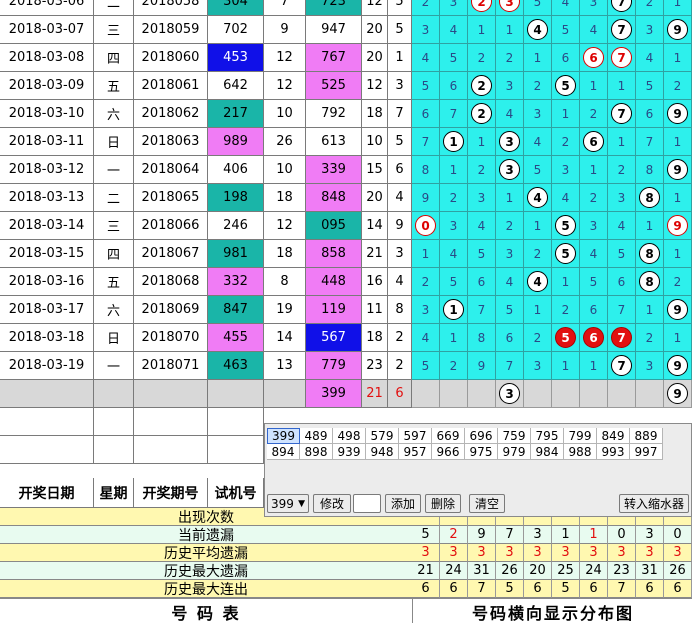 The height and width of the screenshot is (623, 692). I want to click on table-cell-date: 2018-03-17, so click(47, 310).